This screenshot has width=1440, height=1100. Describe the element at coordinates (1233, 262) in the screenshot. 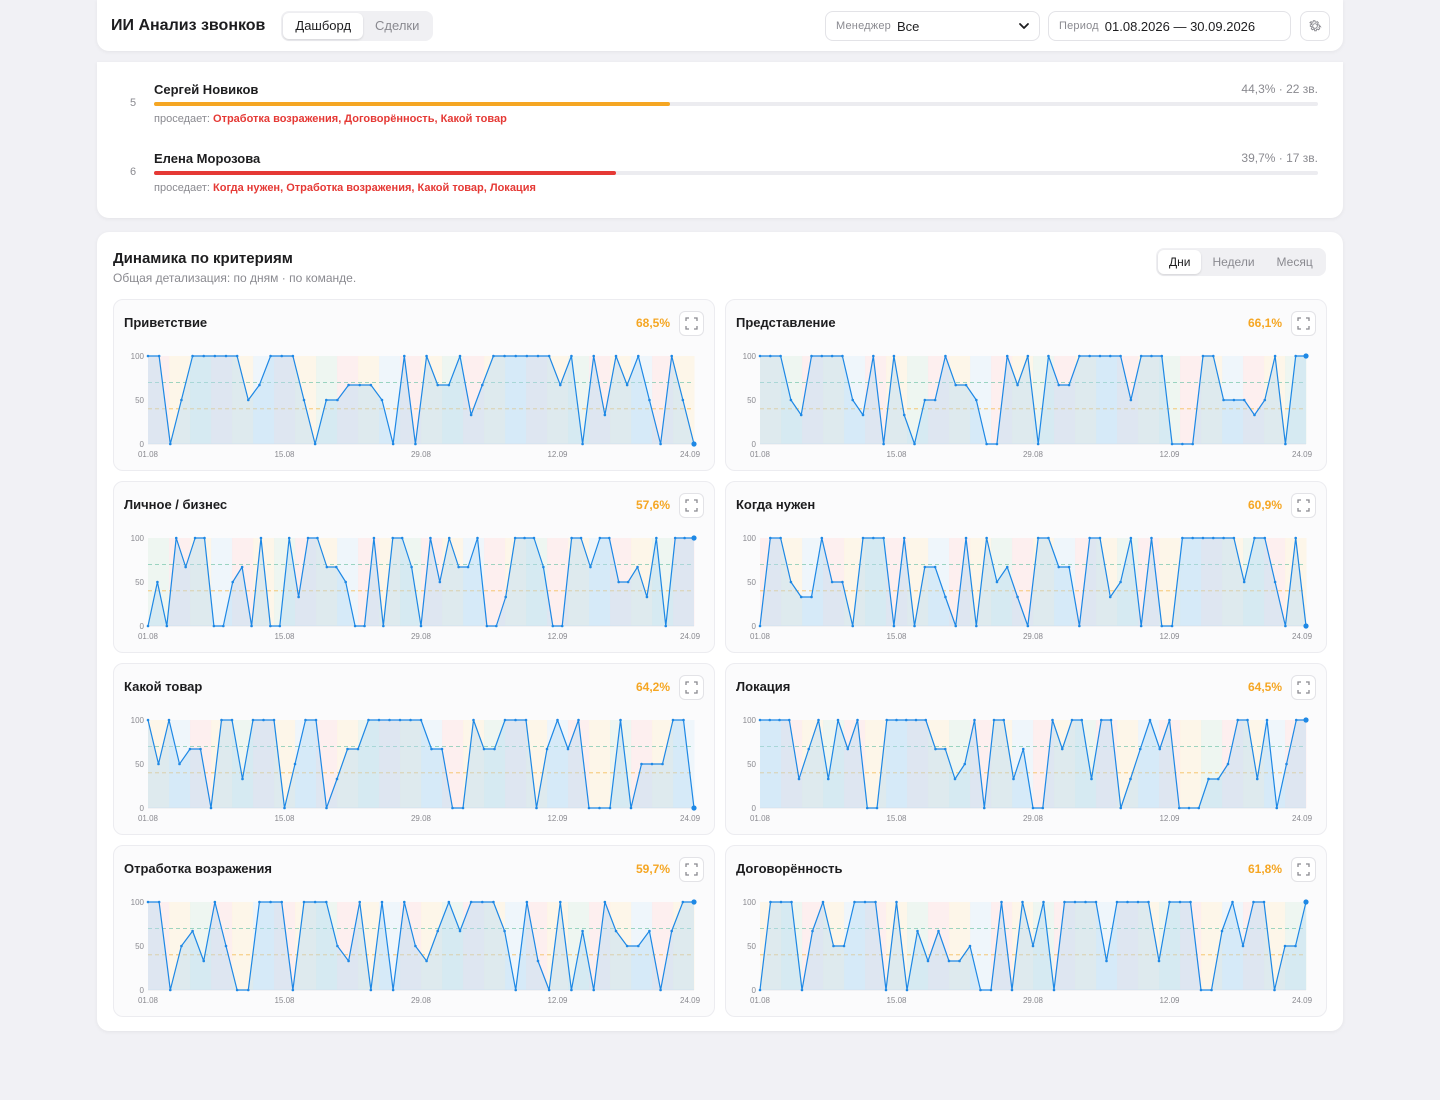

I see `tab-weeks: Недели` at that location.